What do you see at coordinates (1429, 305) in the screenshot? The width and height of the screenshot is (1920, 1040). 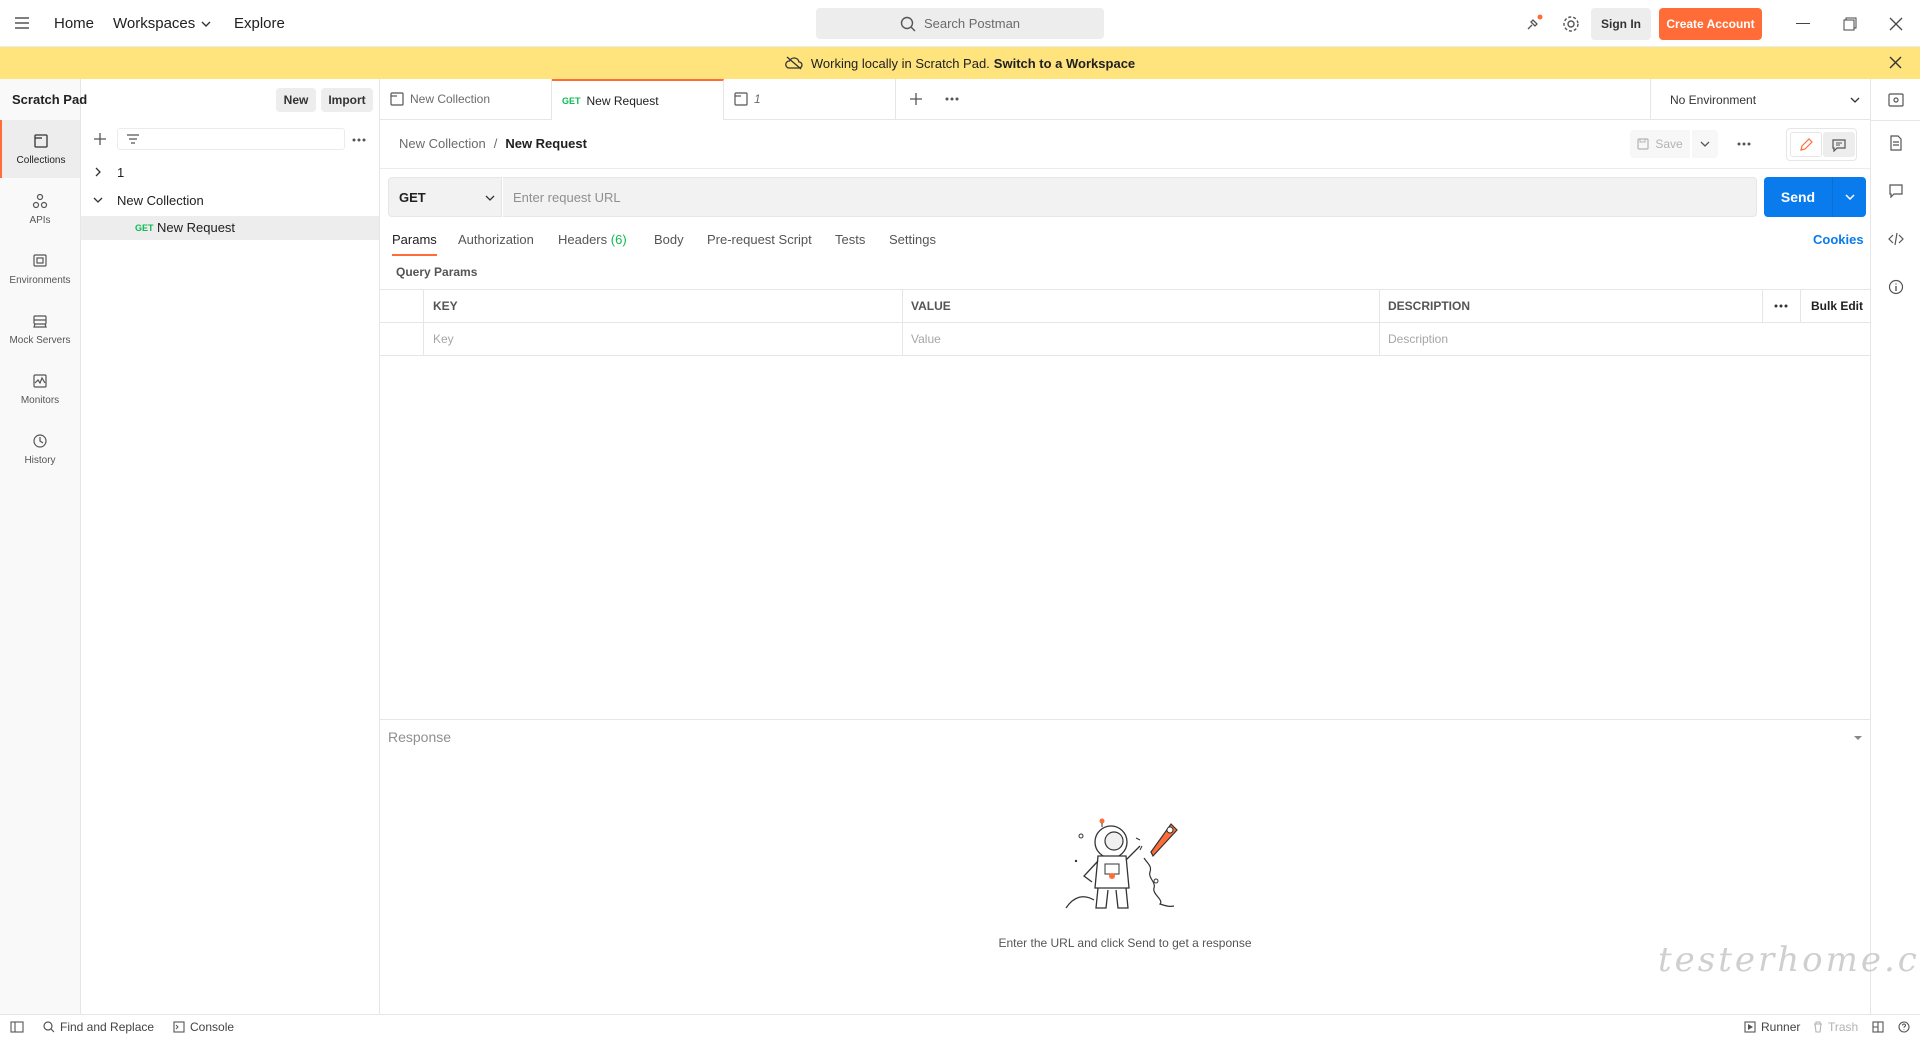 I see `column-description: DESCRIPTION` at bounding box center [1429, 305].